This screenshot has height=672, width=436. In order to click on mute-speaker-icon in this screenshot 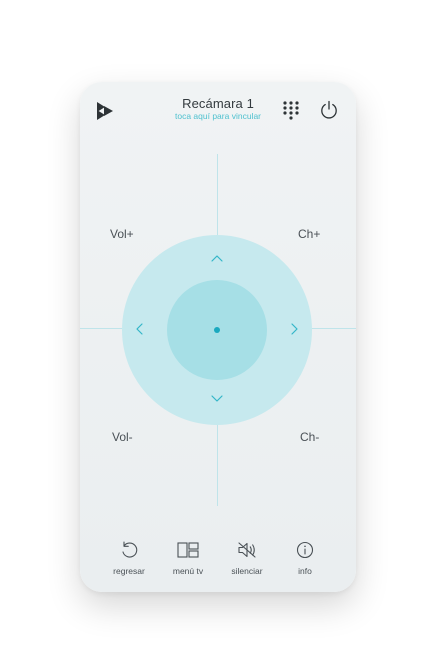, I will do `click(247, 550)`.